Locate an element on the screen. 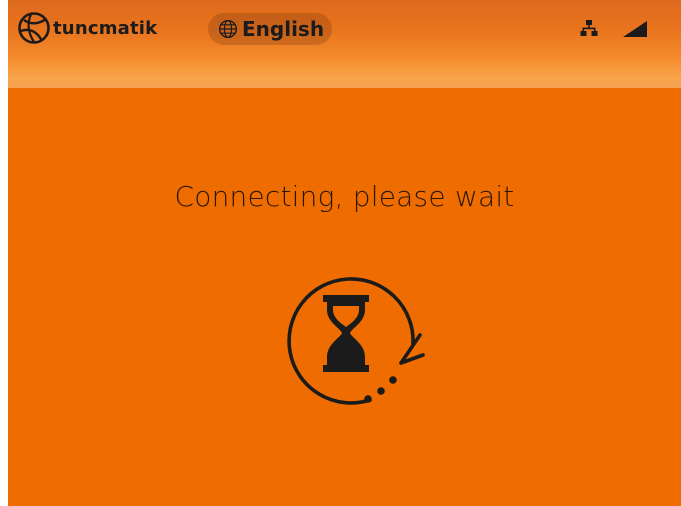 The height and width of the screenshot is (506, 681). hourglass-loading-icon is located at coordinates (356, 341).